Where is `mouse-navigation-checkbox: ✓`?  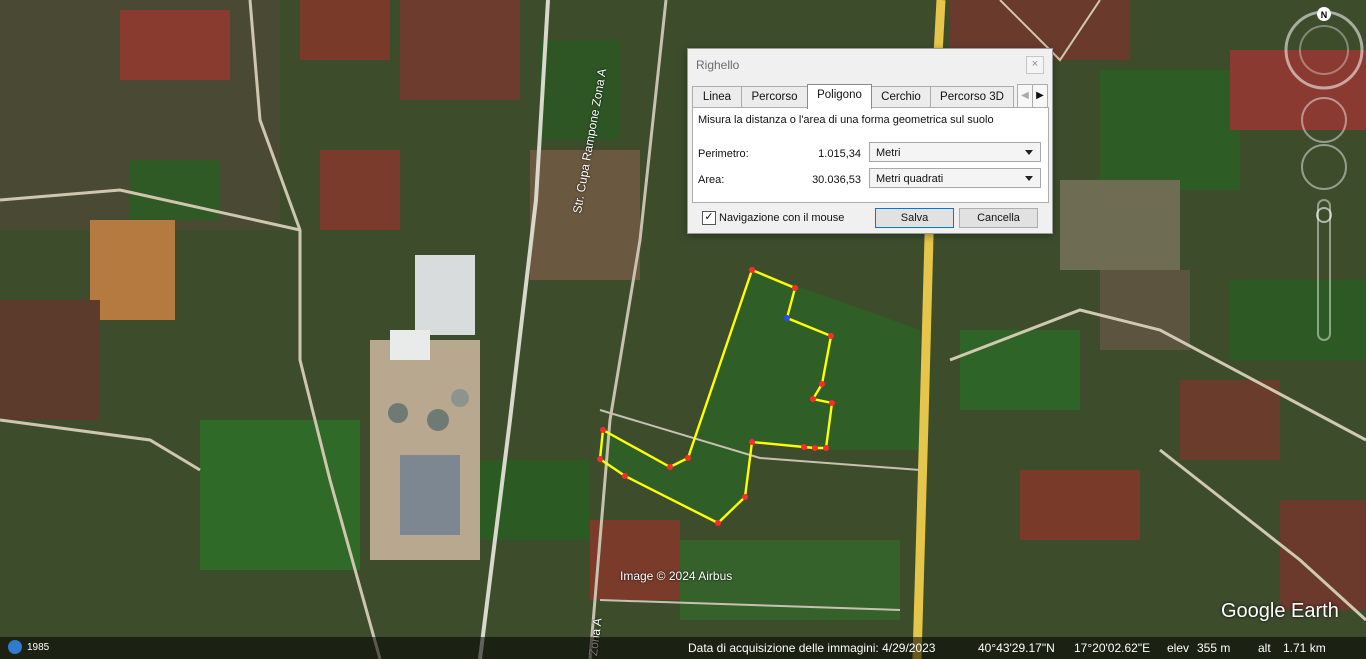
mouse-navigation-checkbox: ✓ is located at coordinates (709, 218).